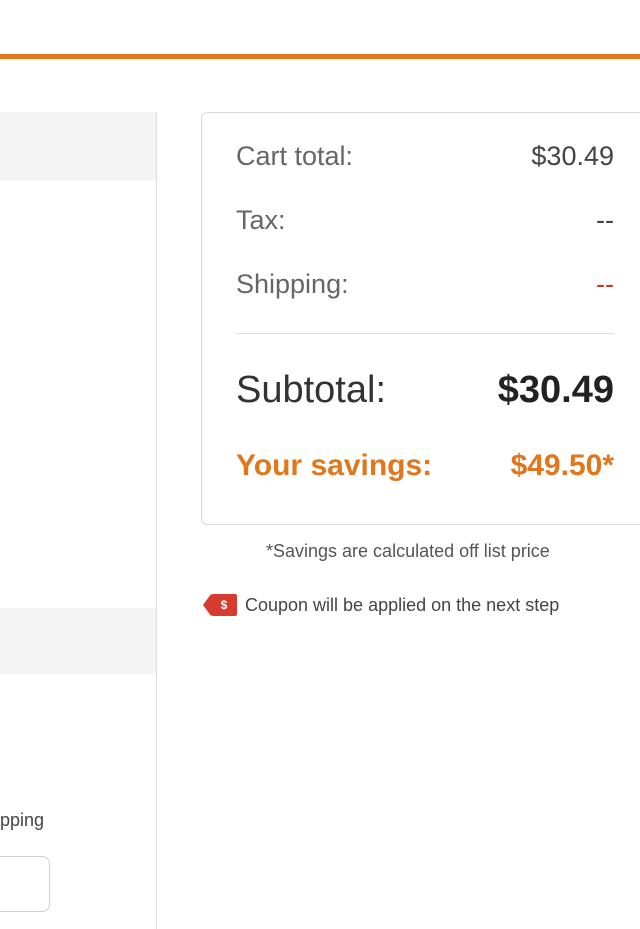 The height and width of the screenshot is (929, 640). I want to click on header-accent-bar, so click(320, 56).